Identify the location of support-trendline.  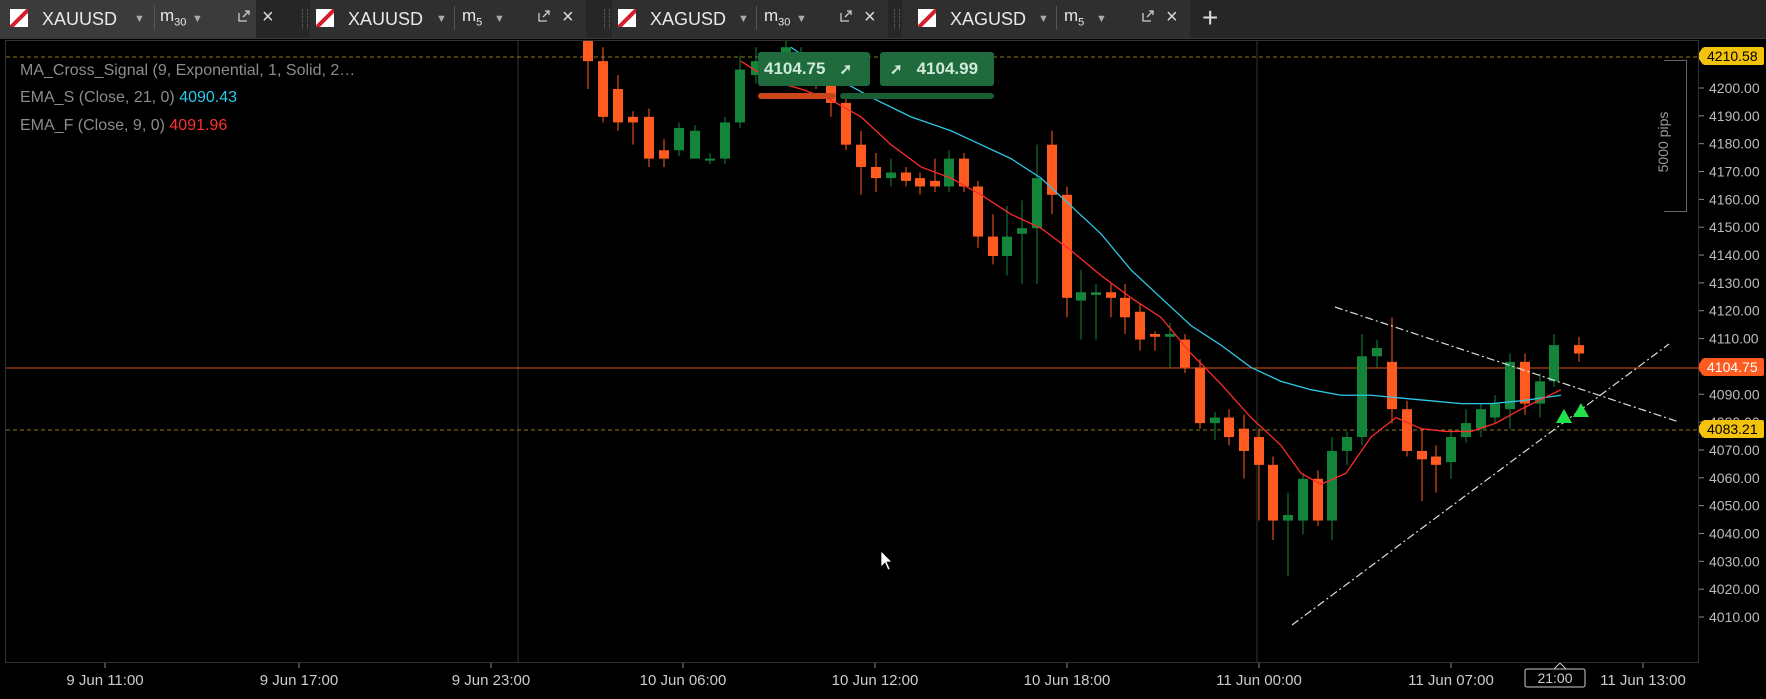
(1480, 484).